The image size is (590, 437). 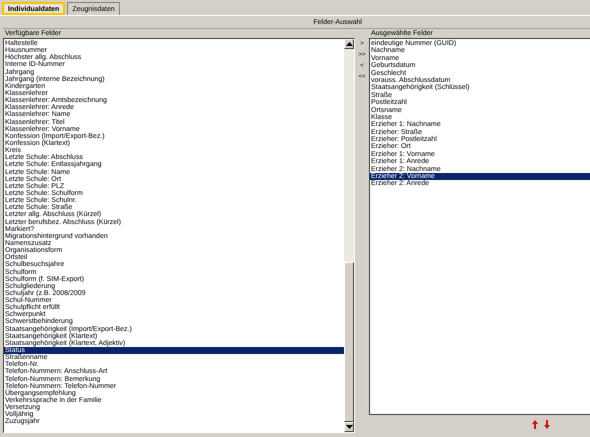 What do you see at coordinates (349, 44) in the screenshot?
I see `scroll-up-icon` at bounding box center [349, 44].